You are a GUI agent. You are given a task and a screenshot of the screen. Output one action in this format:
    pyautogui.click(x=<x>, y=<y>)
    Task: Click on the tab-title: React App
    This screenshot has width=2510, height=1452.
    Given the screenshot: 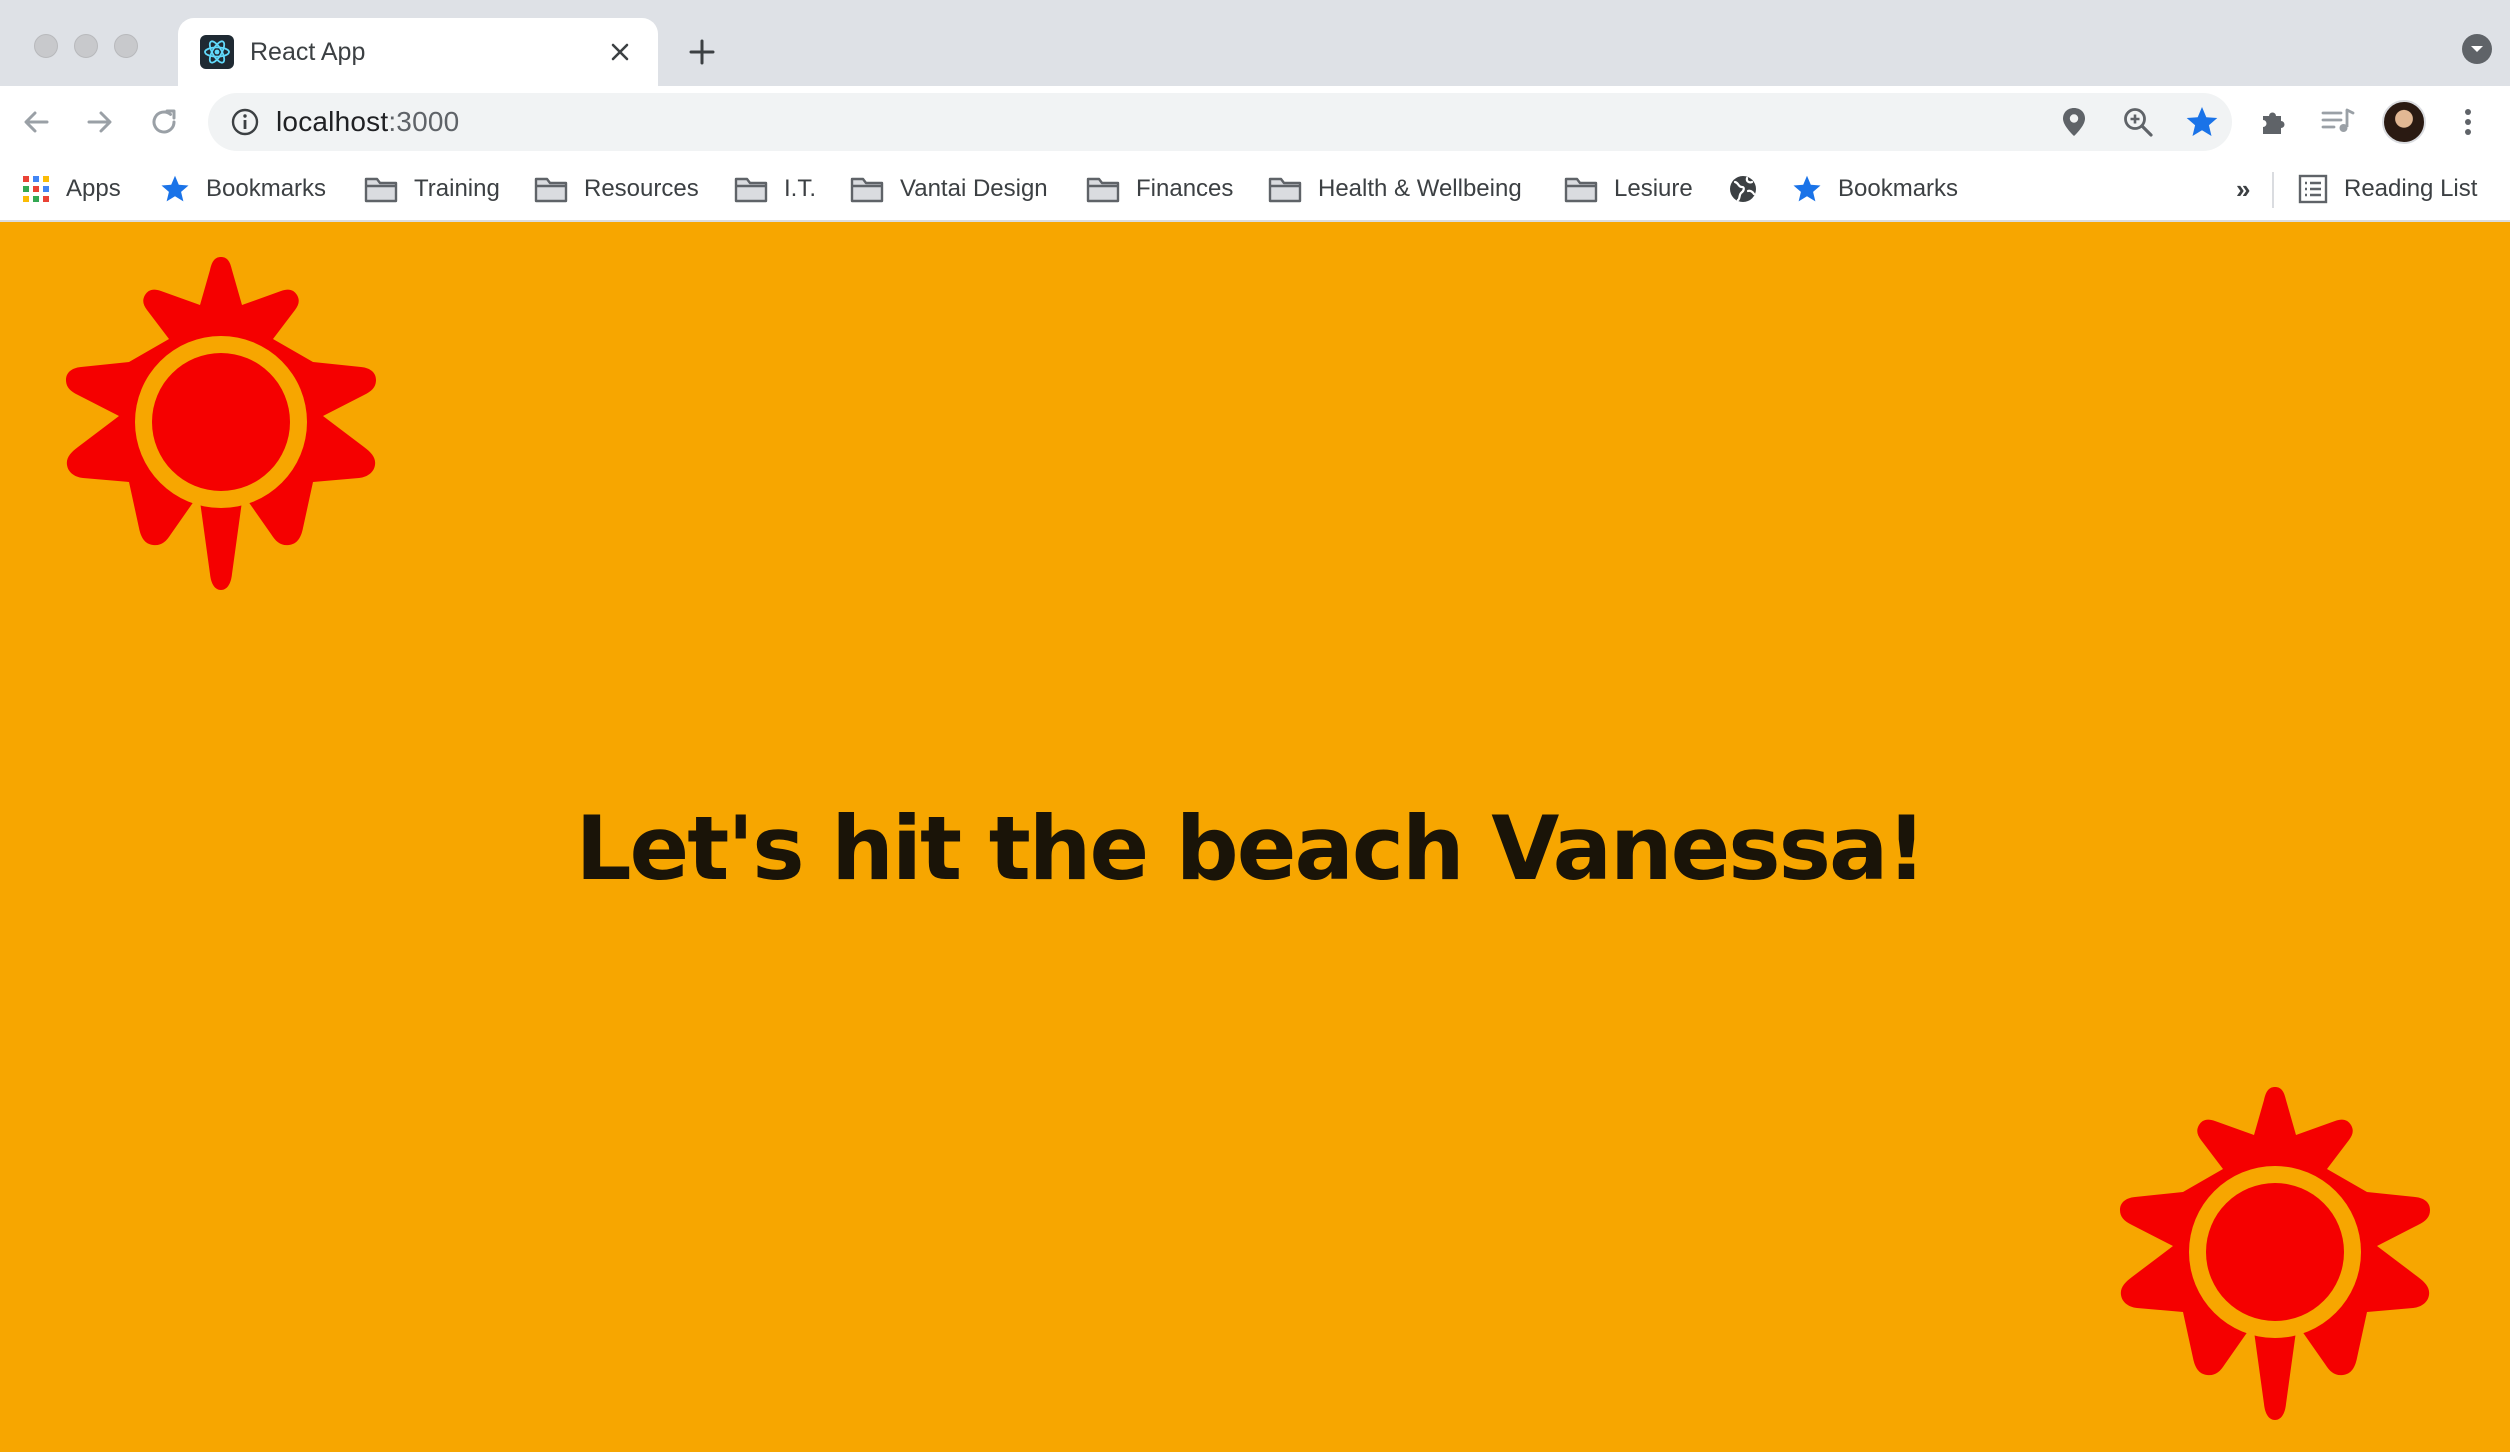 What is the action you would take?
    pyautogui.click(x=308, y=52)
    